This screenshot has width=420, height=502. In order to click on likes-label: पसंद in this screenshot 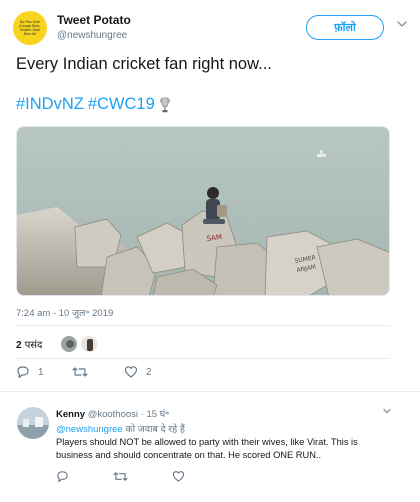, I will do `click(33, 345)`.